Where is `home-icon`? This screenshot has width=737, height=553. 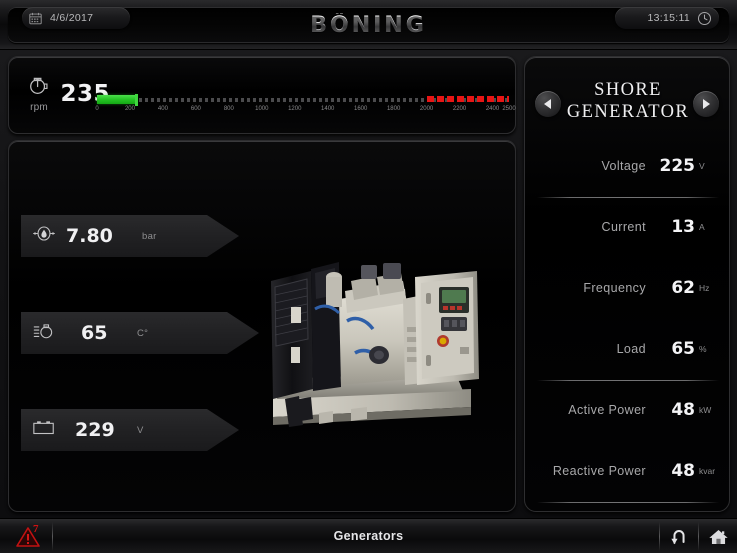
home-icon is located at coordinates (718, 536).